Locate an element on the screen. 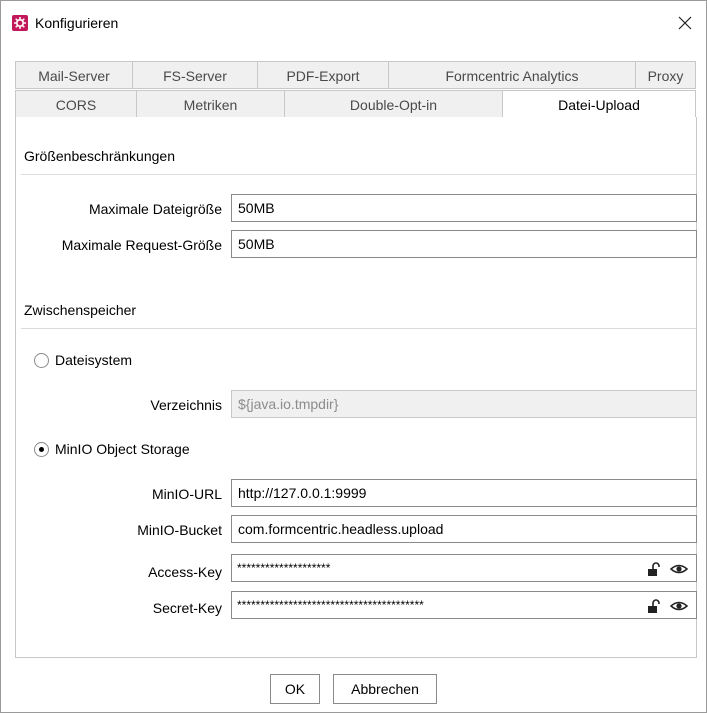 The width and height of the screenshot is (707, 713). tab-fs-server: FS-Server is located at coordinates (195, 75).